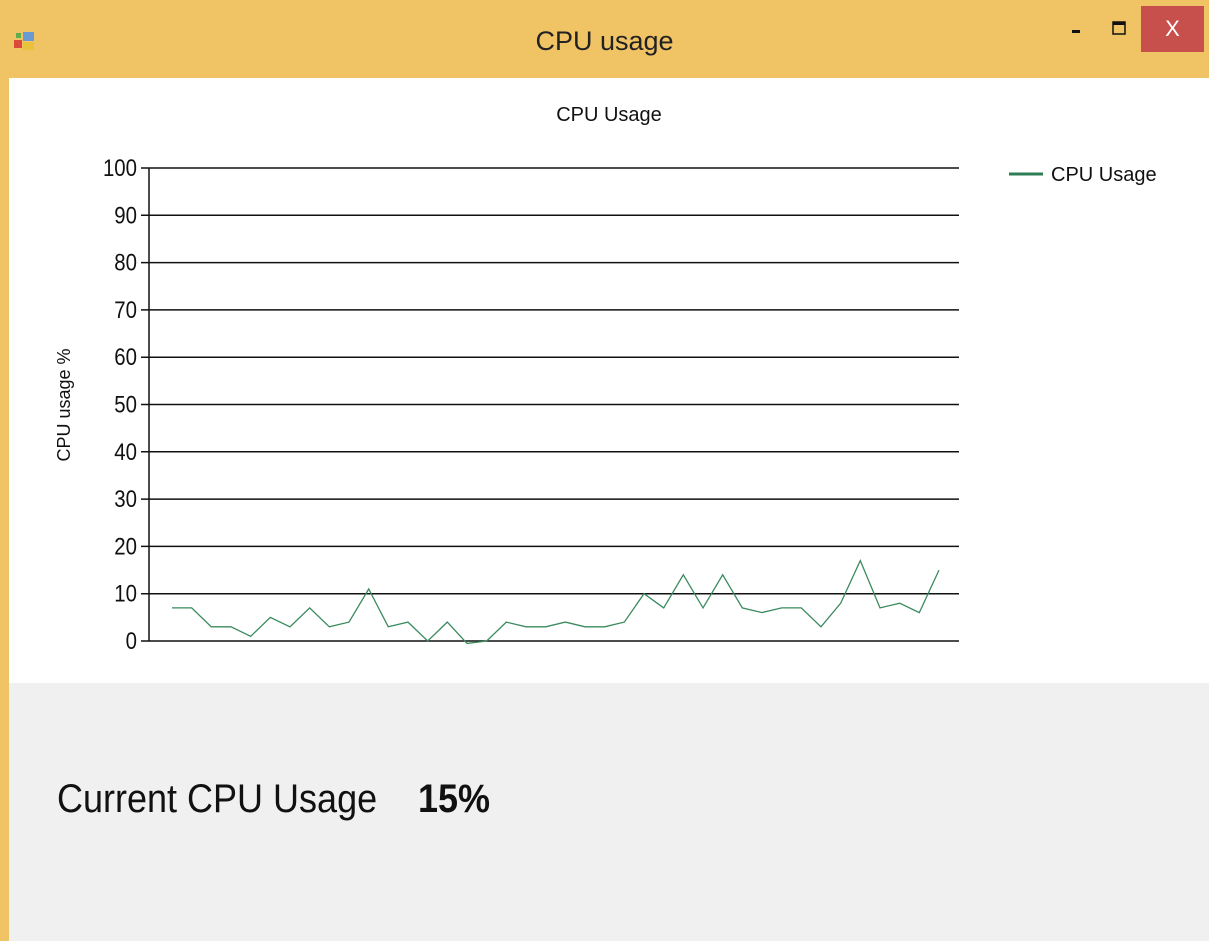 Image resolution: width=1209 pixels, height=941 pixels. Describe the element at coordinates (120, 167) in the screenshot. I see `y-tick-label: 100` at that location.